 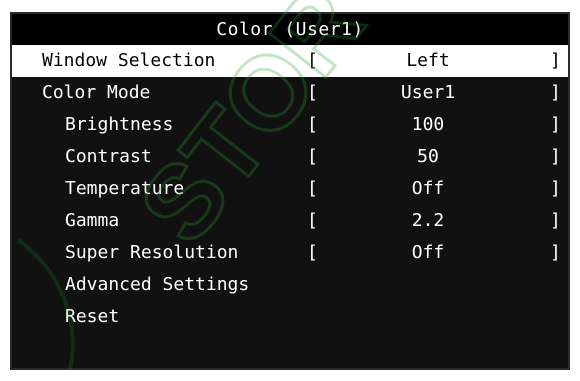 I want to click on menu-title: Color (User1), so click(x=290, y=29).